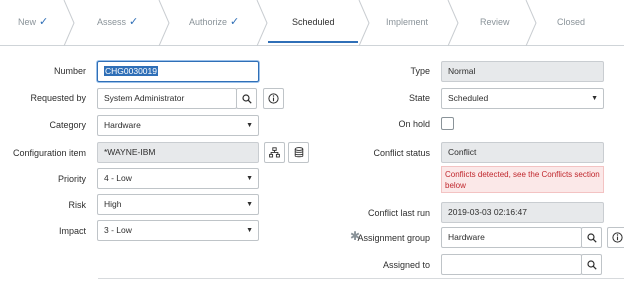 This screenshot has width=624, height=281. Describe the element at coordinates (178, 204) in the screenshot. I see `risk-select: High ▼` at that location.